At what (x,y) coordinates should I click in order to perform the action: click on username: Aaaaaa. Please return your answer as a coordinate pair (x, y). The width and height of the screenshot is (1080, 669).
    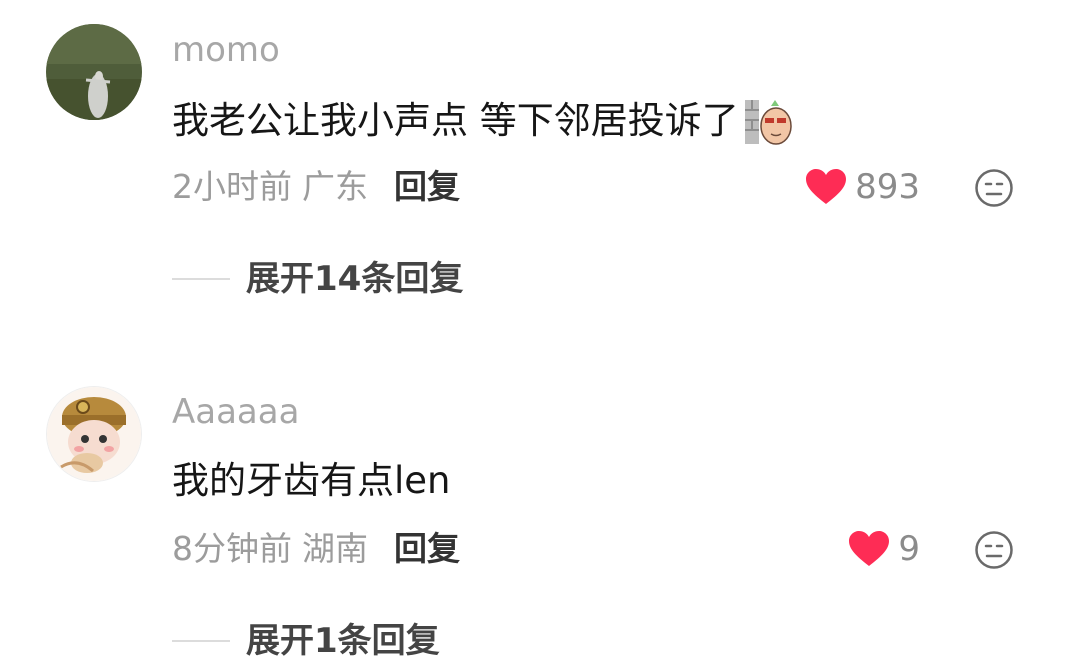
    Looking at the image, I should click on (235, 412).